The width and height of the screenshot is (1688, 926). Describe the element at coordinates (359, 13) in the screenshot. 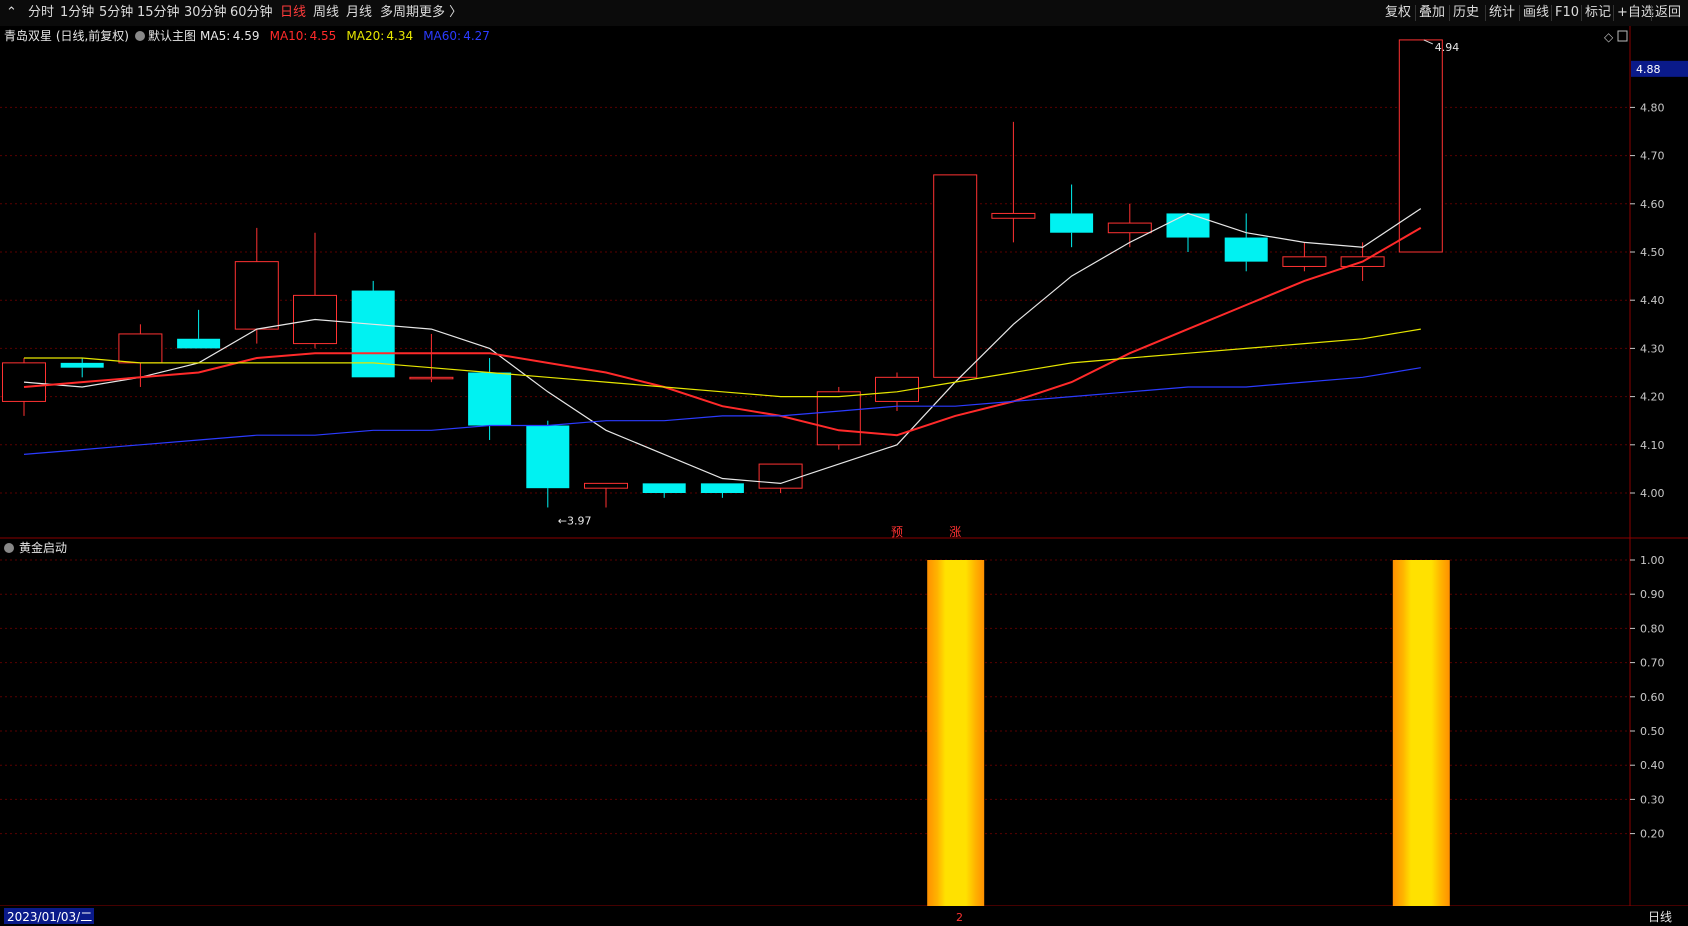

I see `tab-monthly: 月线` at that location.